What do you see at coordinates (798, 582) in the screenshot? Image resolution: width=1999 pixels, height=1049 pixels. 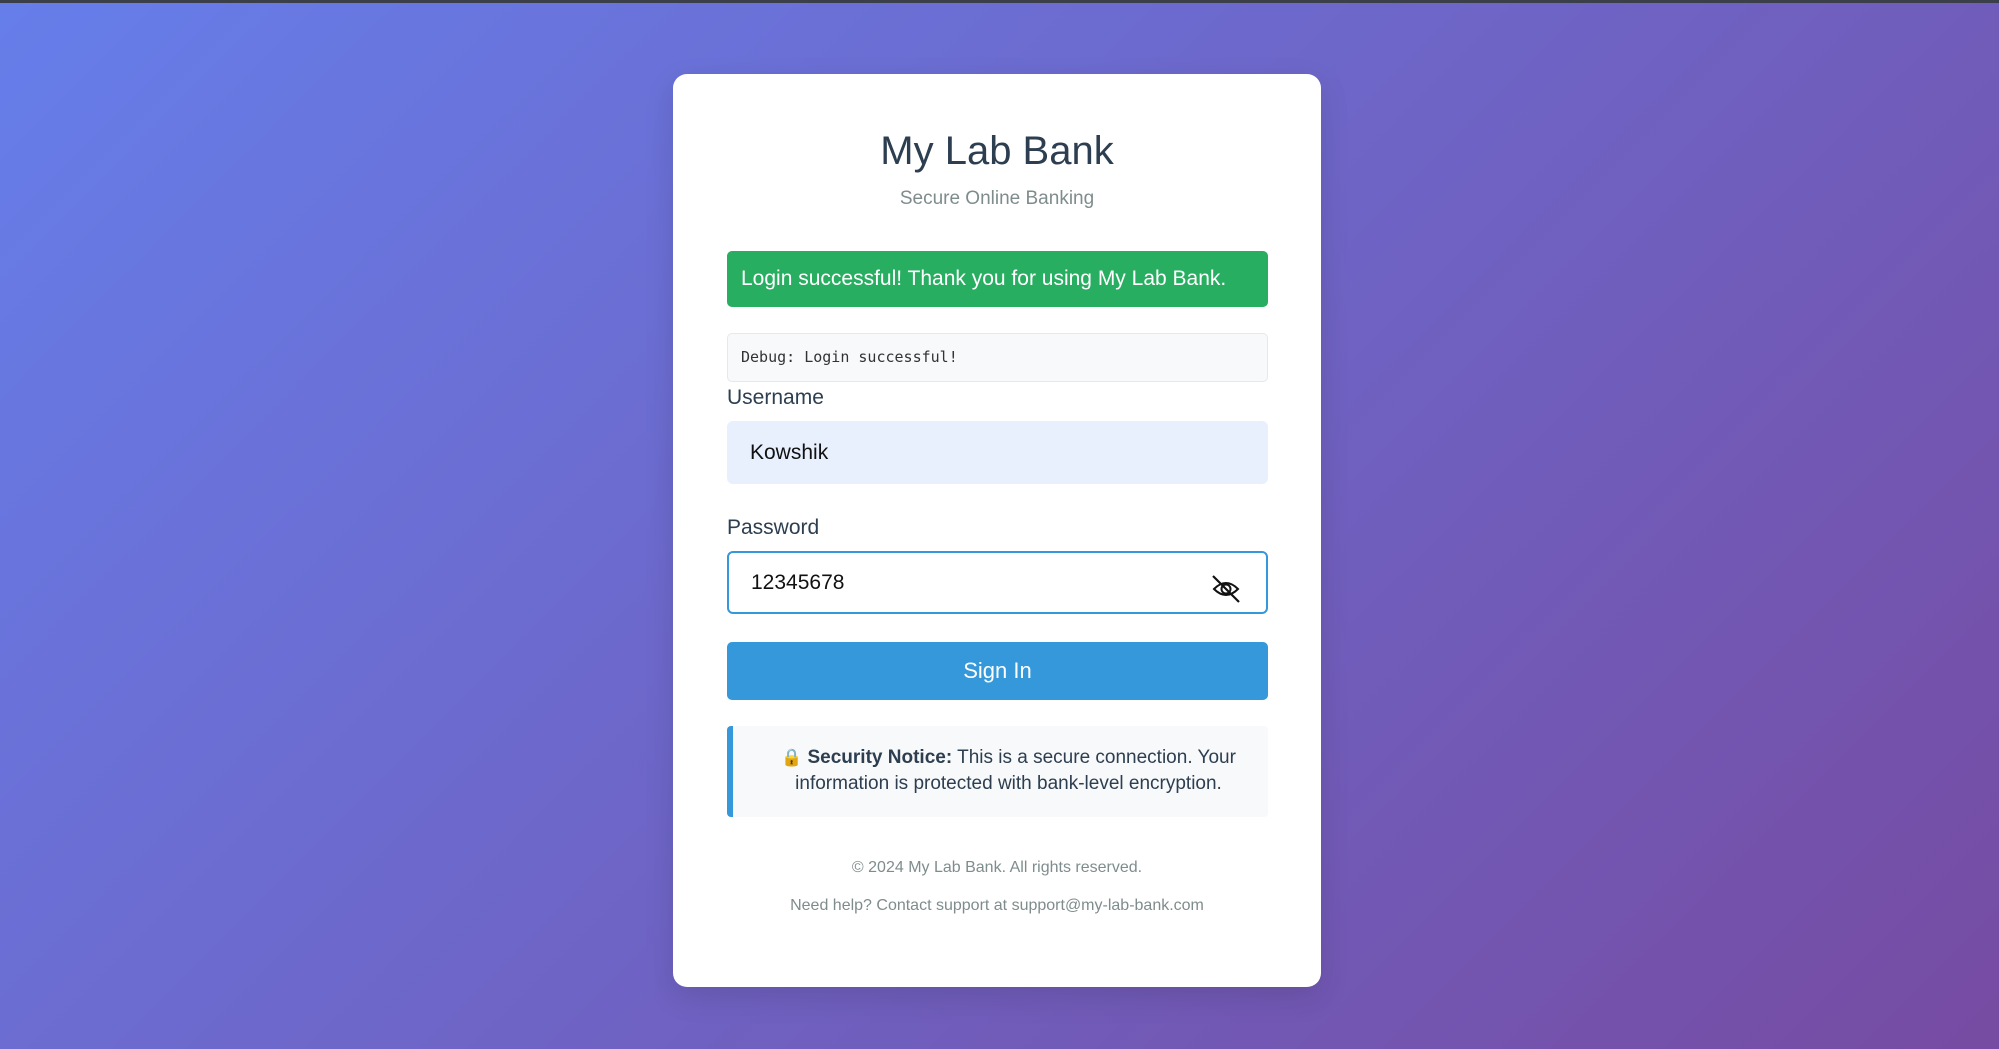 I see `password-value: 12345678` at bounding box center [798, 582].